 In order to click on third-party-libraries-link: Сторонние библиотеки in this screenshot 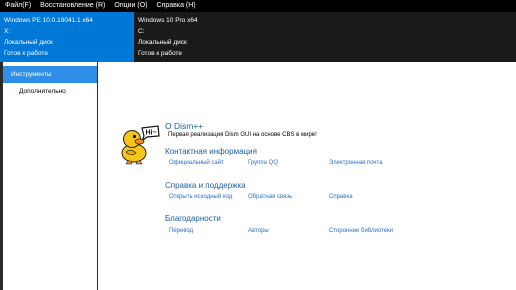, I will do `click(361, 231)`.